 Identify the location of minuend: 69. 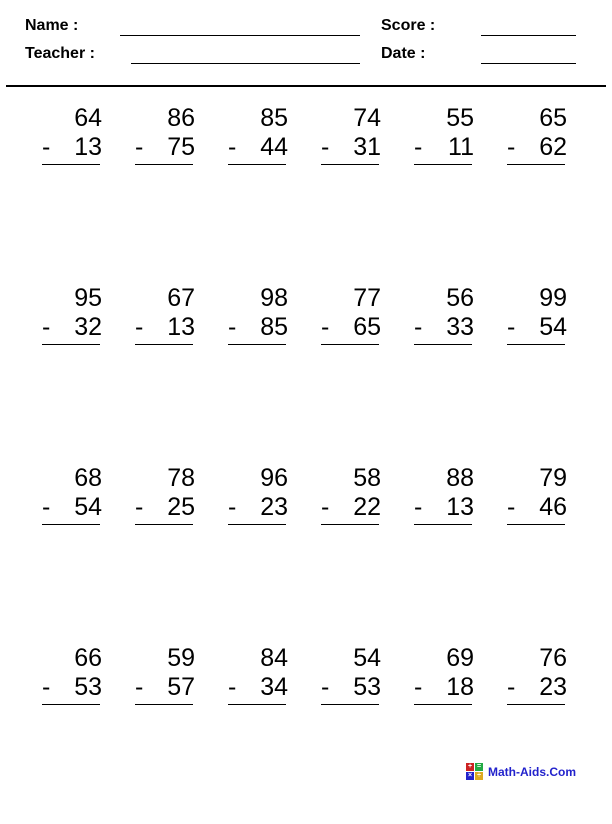
(460, 658).